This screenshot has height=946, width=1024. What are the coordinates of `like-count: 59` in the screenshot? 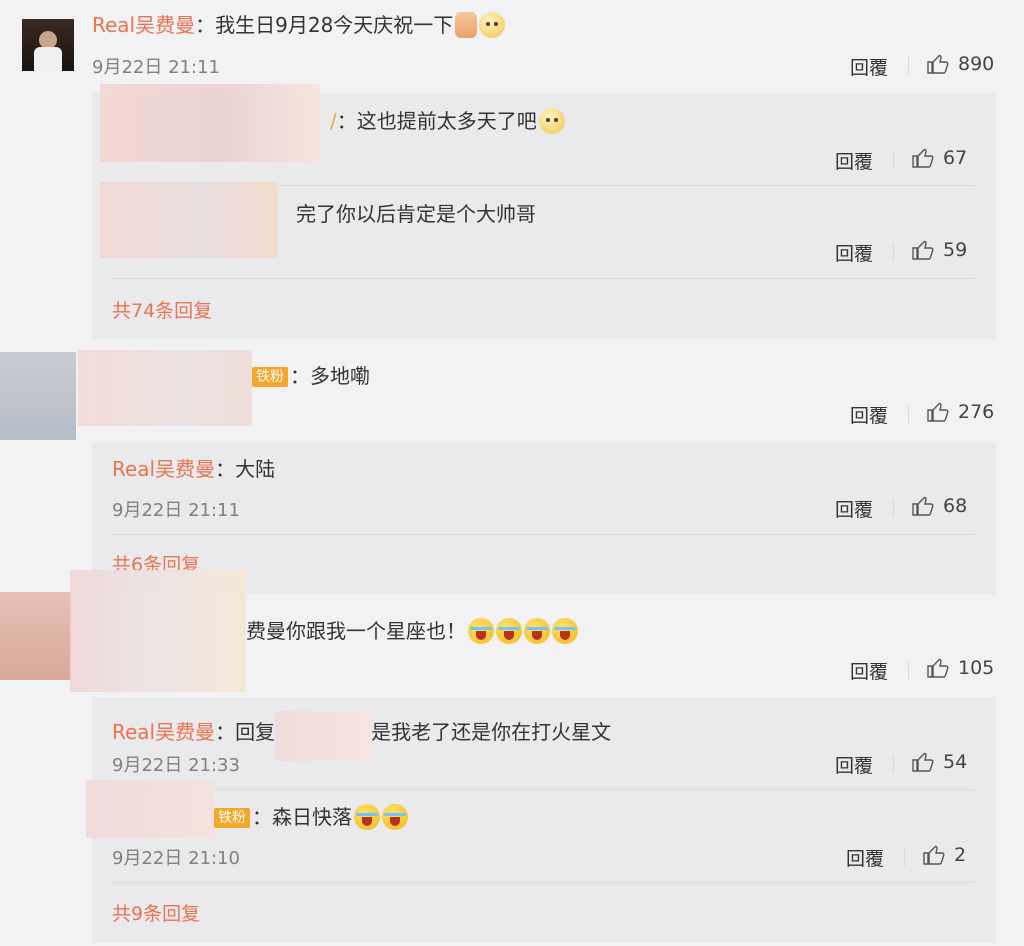 It's located at (955, 250).